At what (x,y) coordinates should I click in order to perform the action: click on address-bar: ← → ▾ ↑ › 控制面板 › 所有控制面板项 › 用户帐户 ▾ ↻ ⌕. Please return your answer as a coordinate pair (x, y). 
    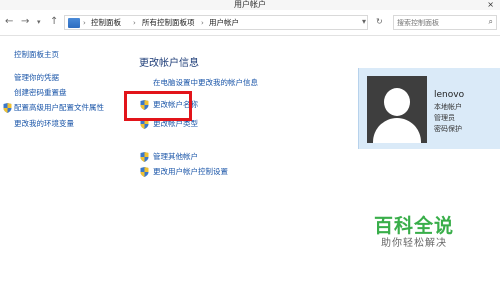
    Looking at the image, I should click on (250, 23).